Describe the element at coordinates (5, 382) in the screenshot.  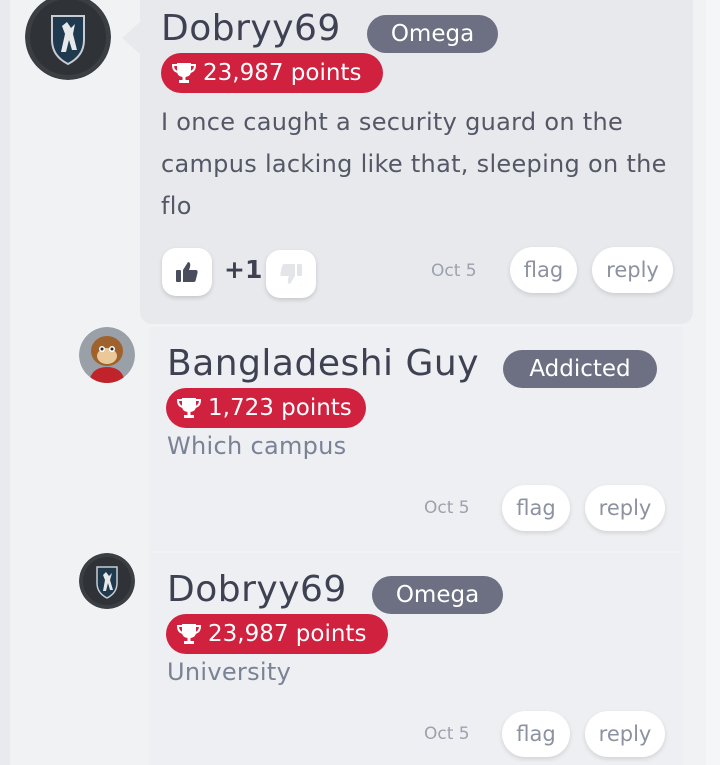
I see `page-left-border` at that location.